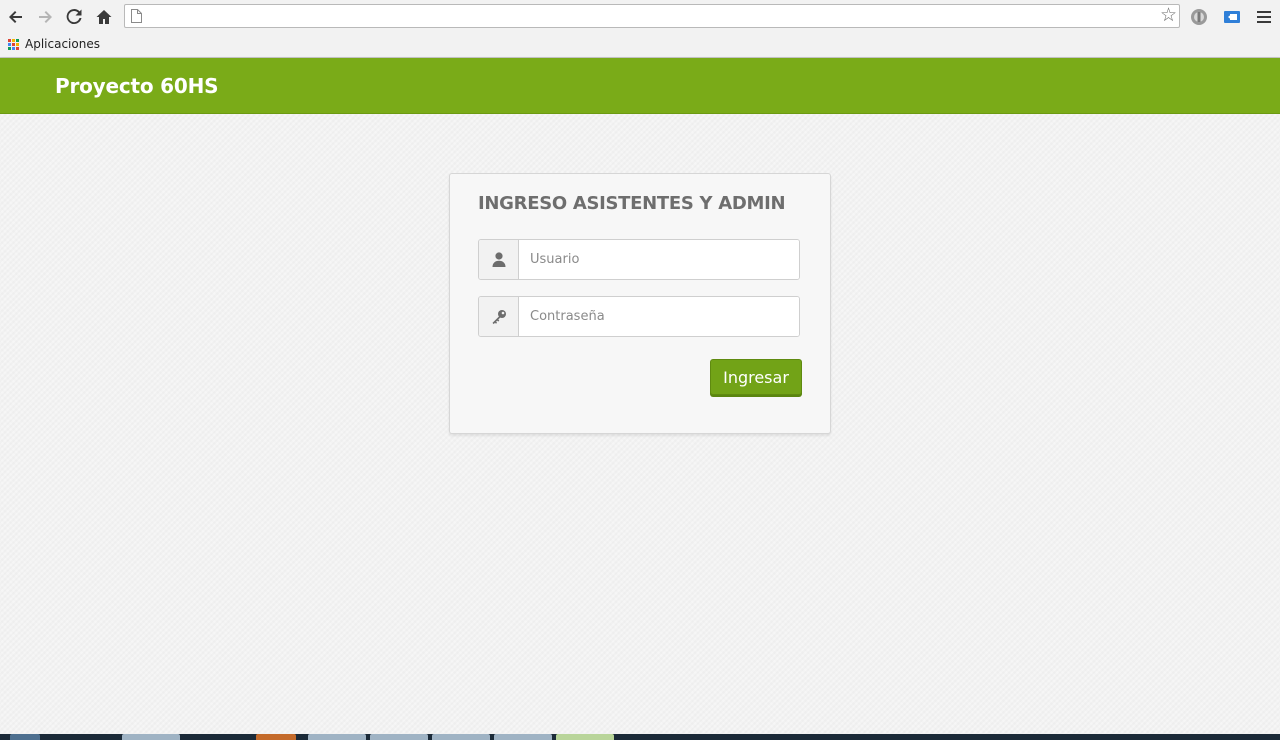 Image resolution: width=1280 pixels, height=740 pixels. What do you see at coordinates (45, 17) in the screenshot?
I see `forward-arrow-icon` at bounding box center [45, 17].